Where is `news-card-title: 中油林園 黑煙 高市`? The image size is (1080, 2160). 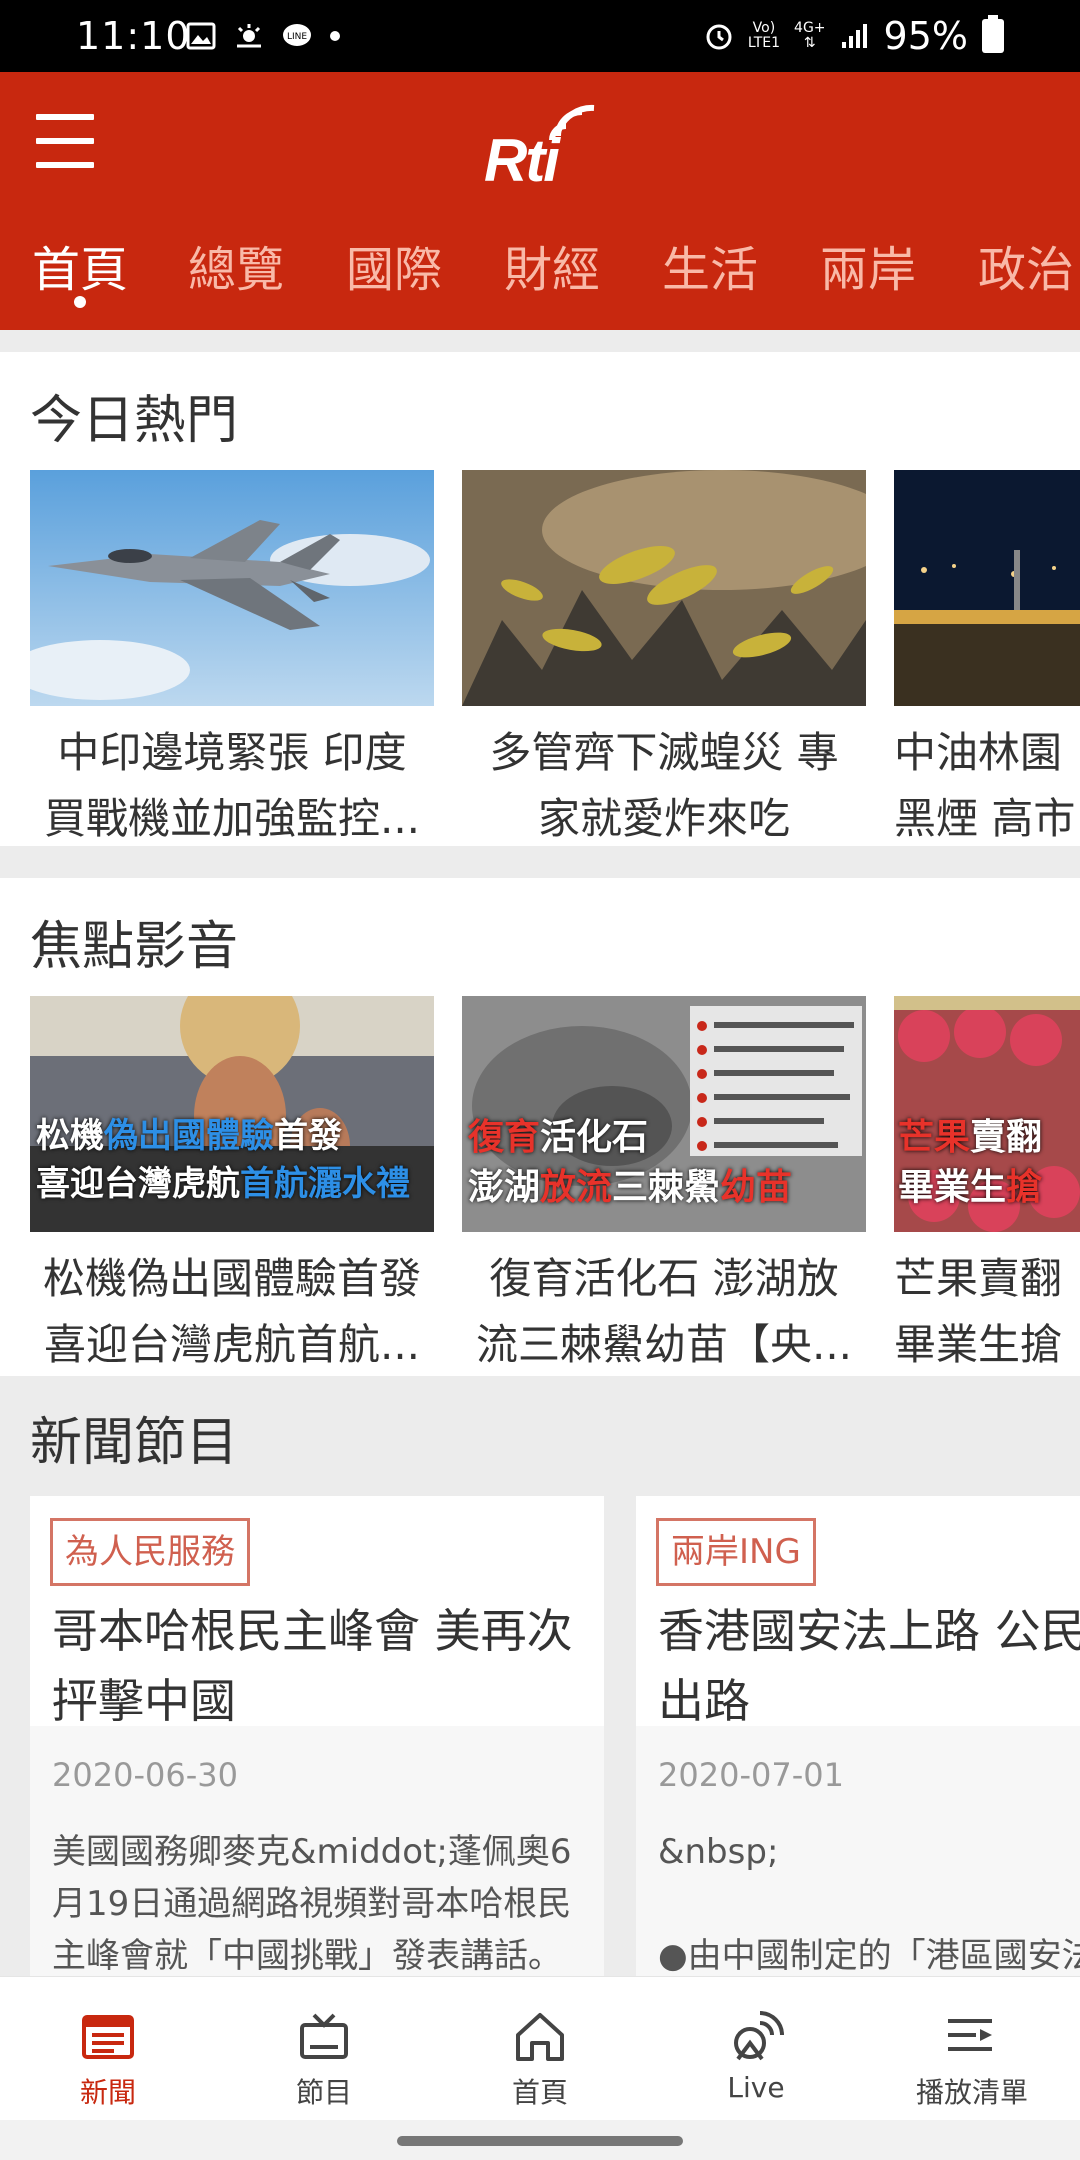
news-card-title: 中油林園 黑煙 高市 is located at coordinates (987, 783).